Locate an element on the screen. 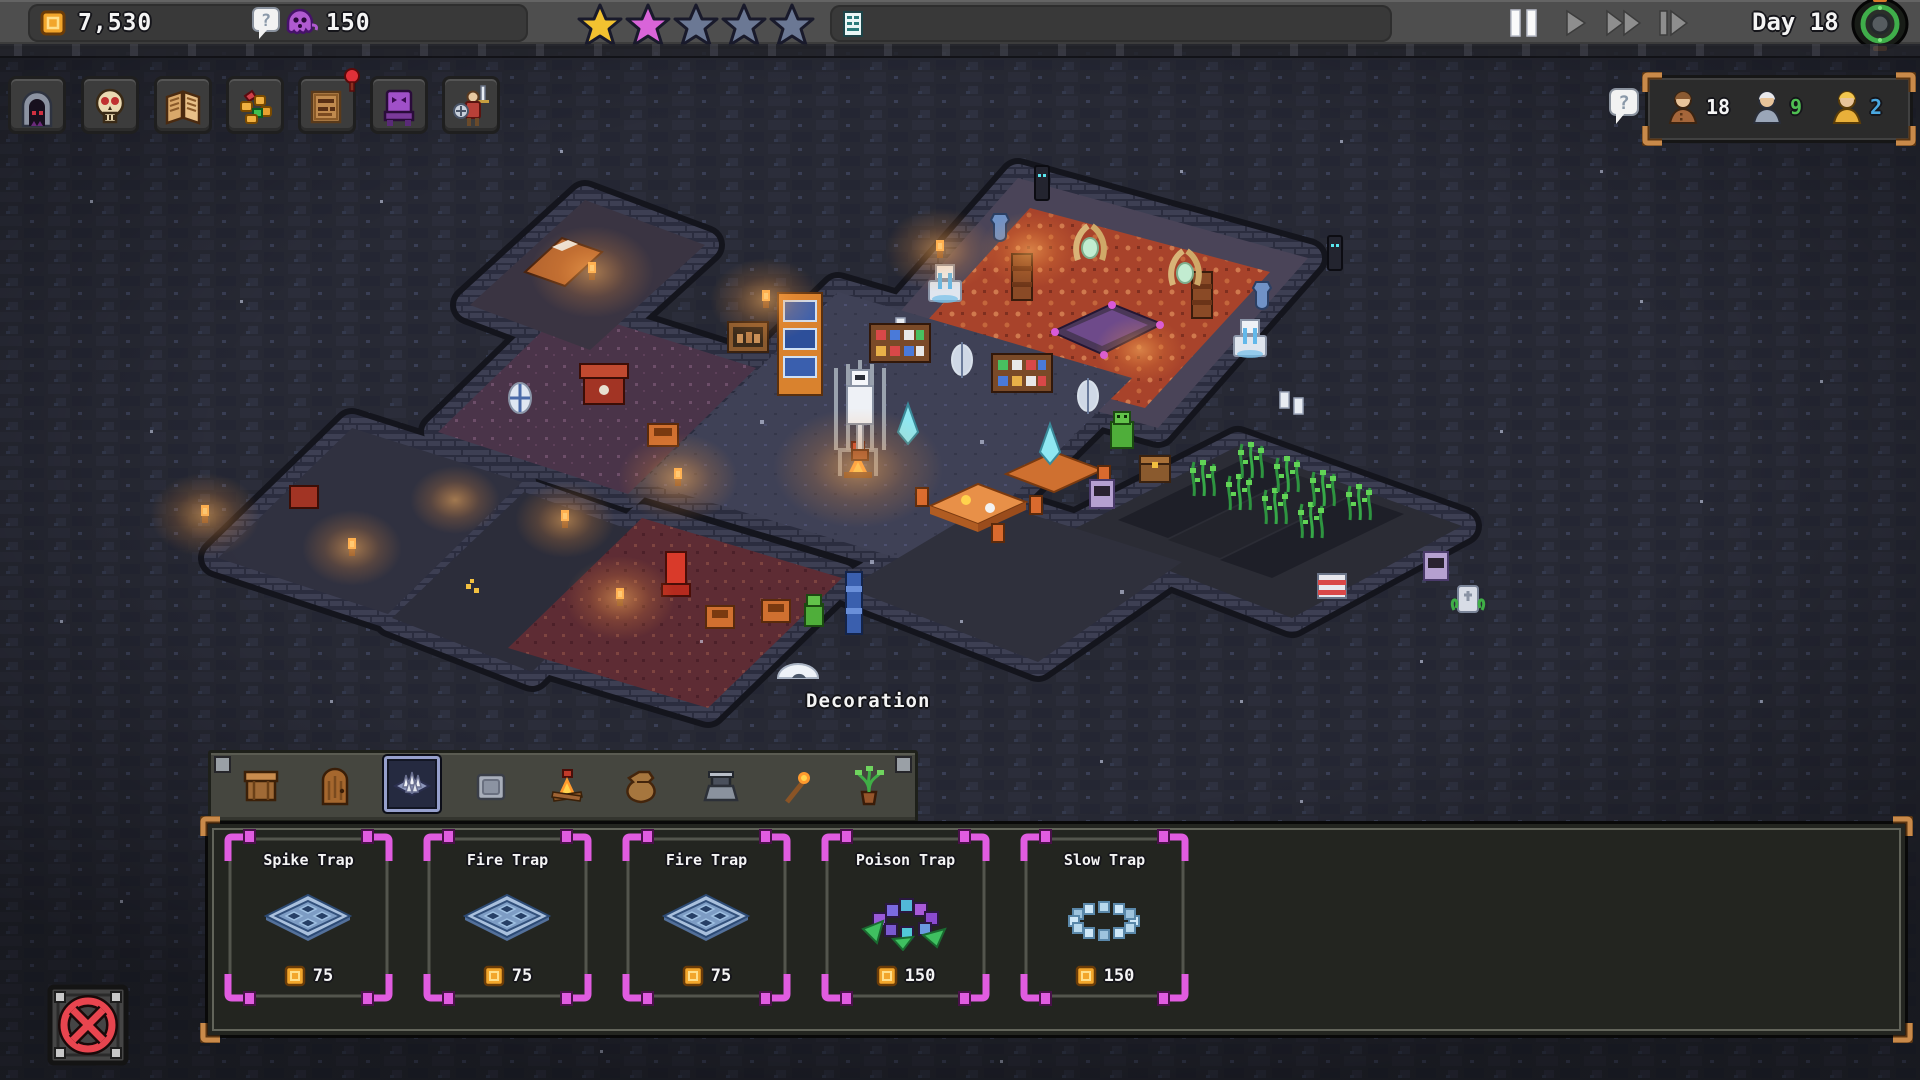  campfire-icon is located at coordinates (567, 785).